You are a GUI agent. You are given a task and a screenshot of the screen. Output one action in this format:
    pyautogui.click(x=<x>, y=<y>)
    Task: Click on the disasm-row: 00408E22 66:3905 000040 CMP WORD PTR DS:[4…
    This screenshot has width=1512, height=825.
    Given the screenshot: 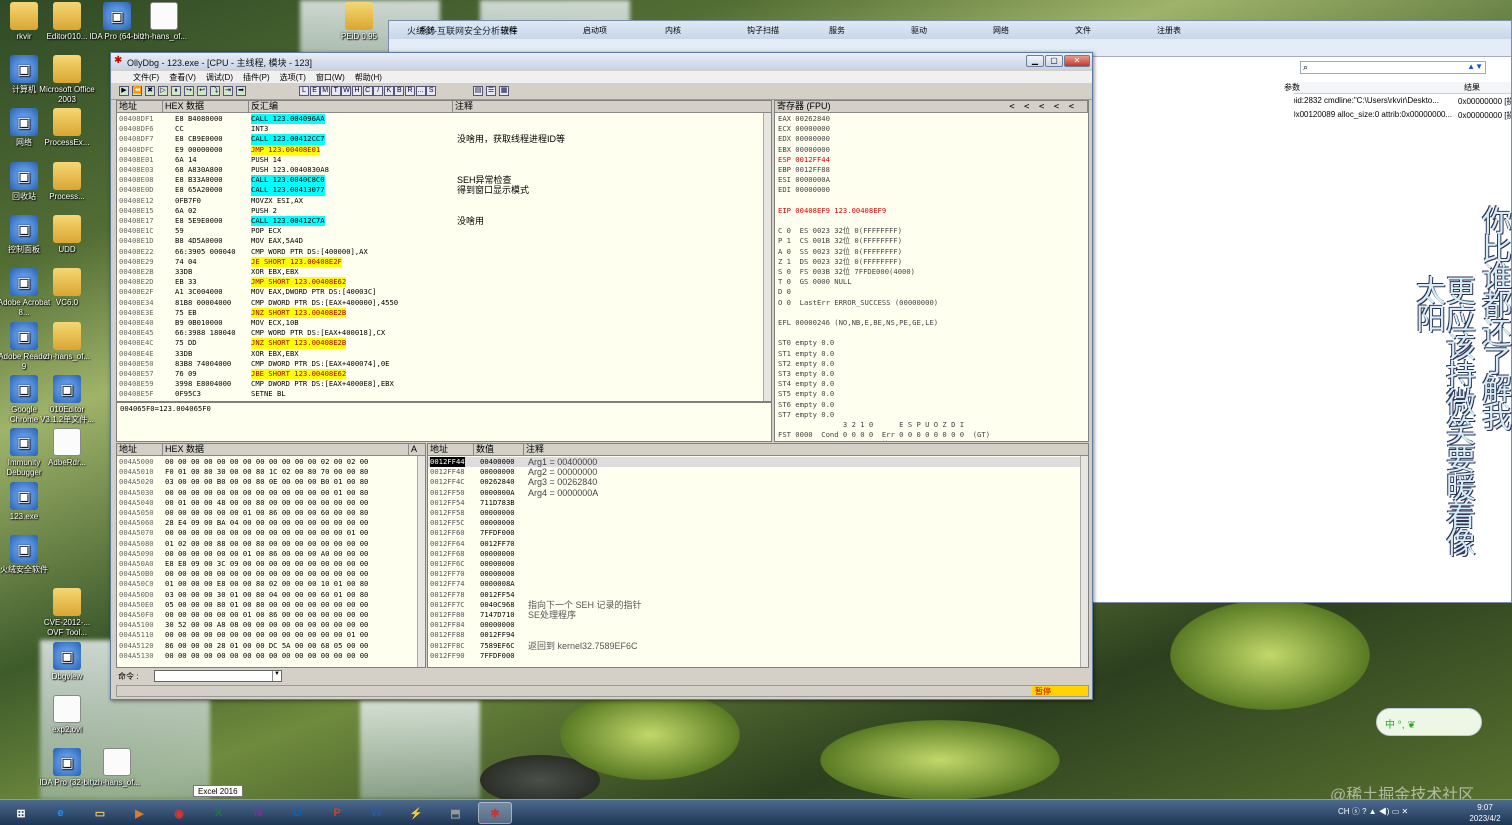 What is the action you would take?
    pyautogui.click(x=444, y=252)
    